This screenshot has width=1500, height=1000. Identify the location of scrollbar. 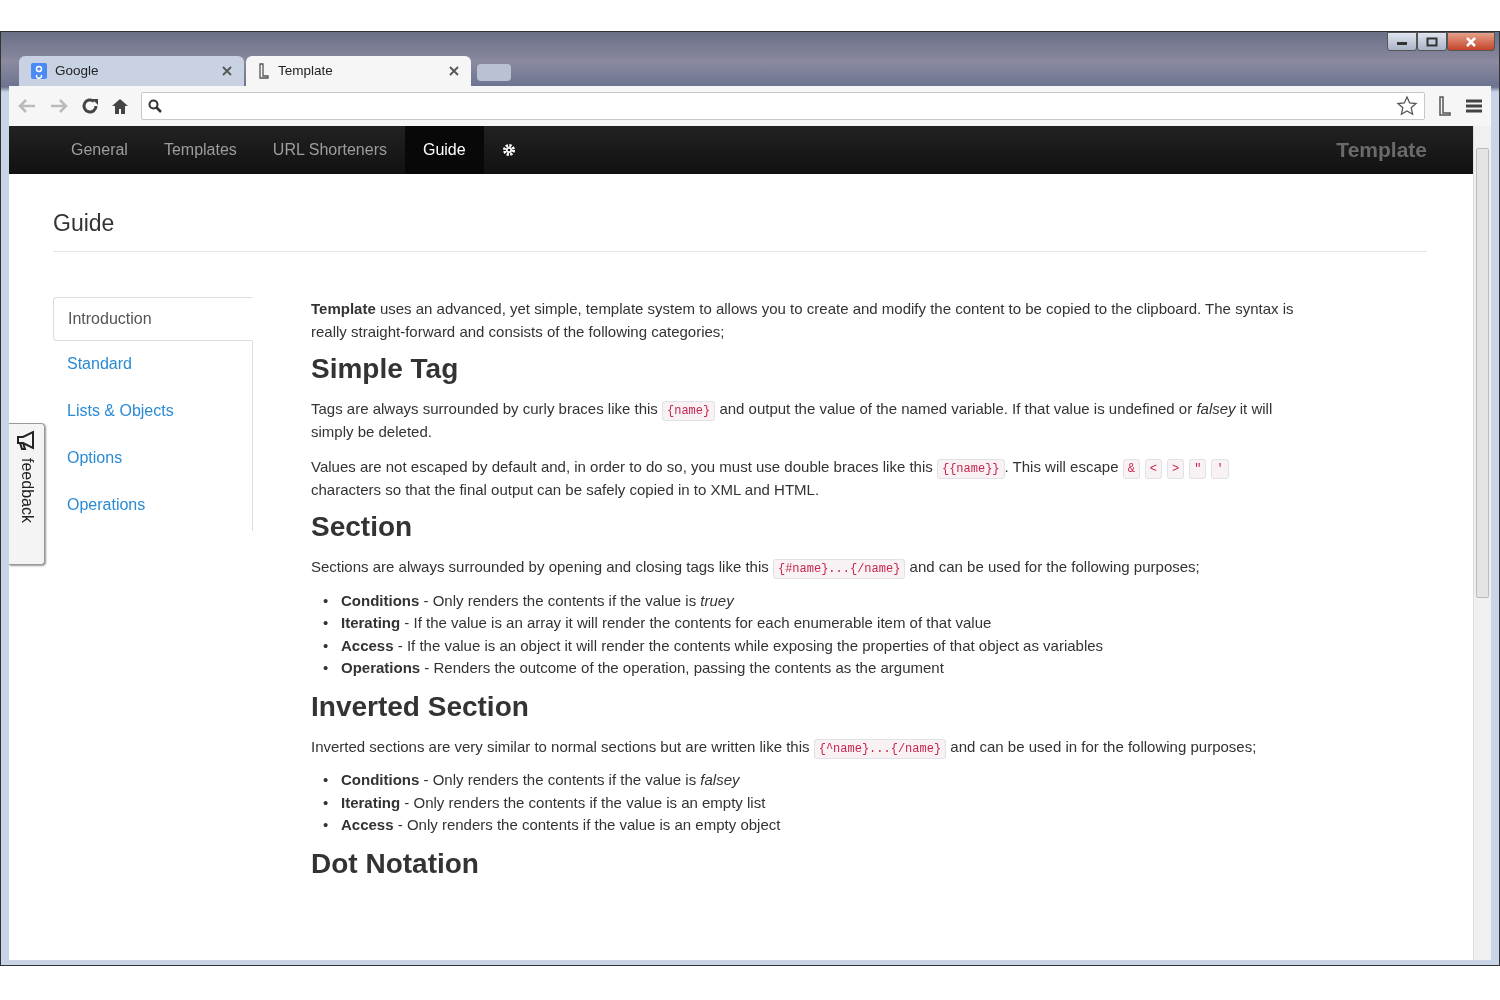
(1482, 543).